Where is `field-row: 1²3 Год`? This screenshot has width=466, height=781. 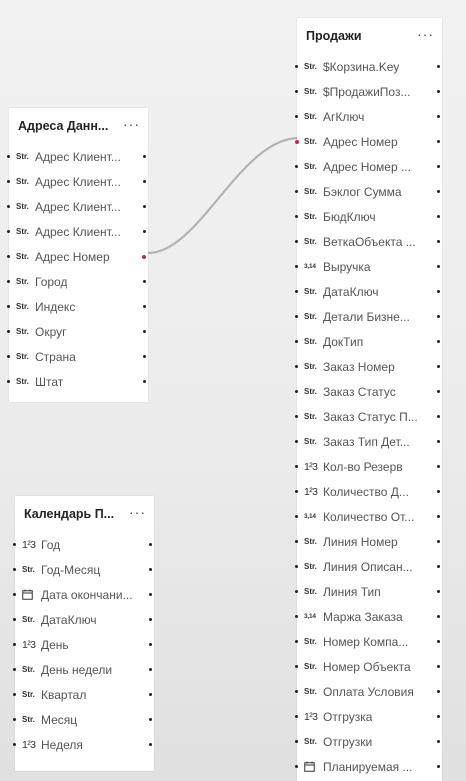
field-row: 1²3 Год is located at coordinates (83, 544).